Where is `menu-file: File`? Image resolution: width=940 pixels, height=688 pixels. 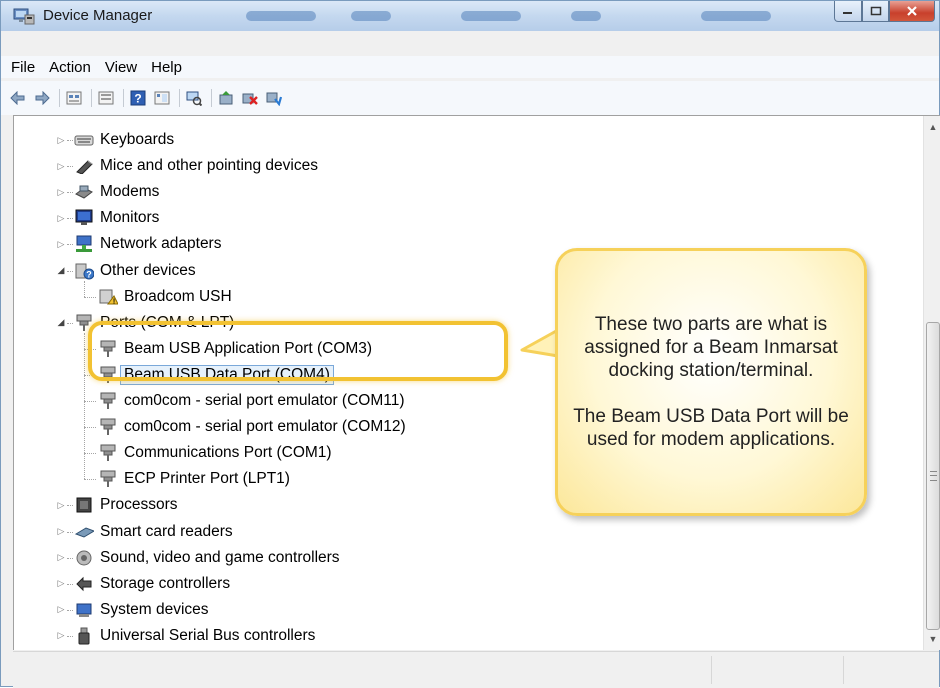
menu-file: File is located at coordinates (23, 67).